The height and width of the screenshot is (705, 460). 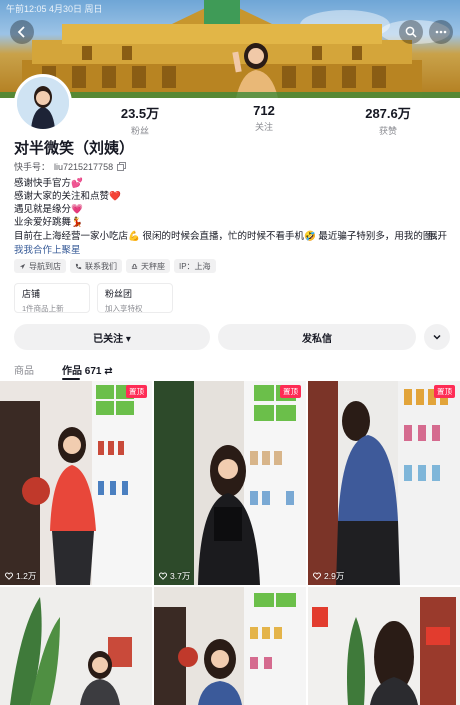 I want to click on store-card-title: 店铺, so click(x=31, y=294).